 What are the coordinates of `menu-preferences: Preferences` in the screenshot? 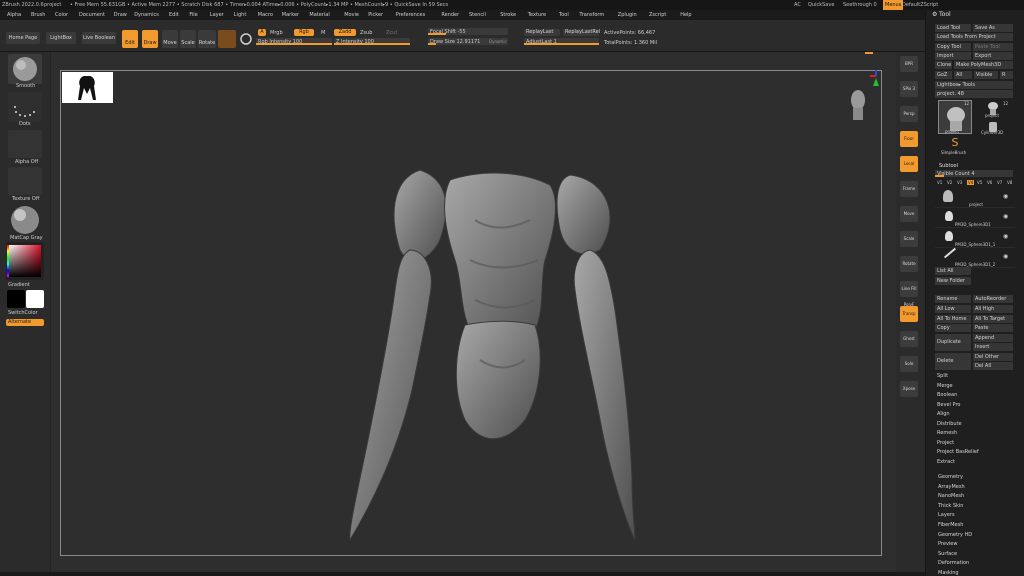 It's located at (410, 15).